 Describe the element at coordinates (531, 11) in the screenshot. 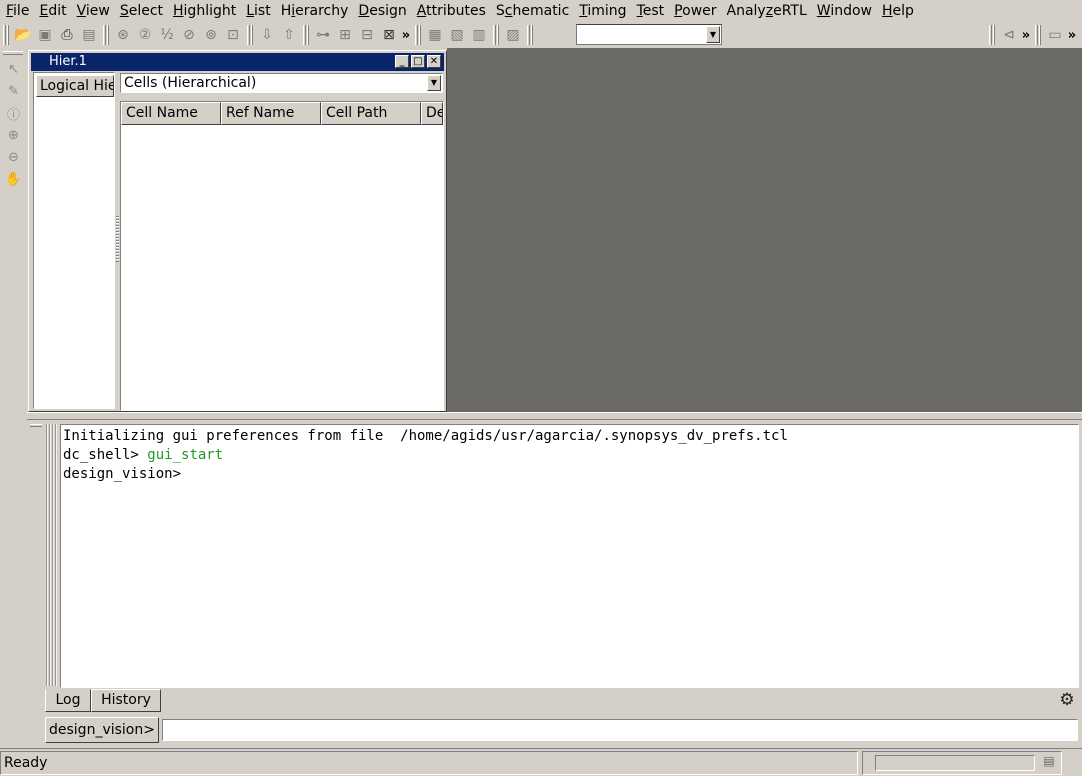

I see `menu-schematic: Schematic` at that location.